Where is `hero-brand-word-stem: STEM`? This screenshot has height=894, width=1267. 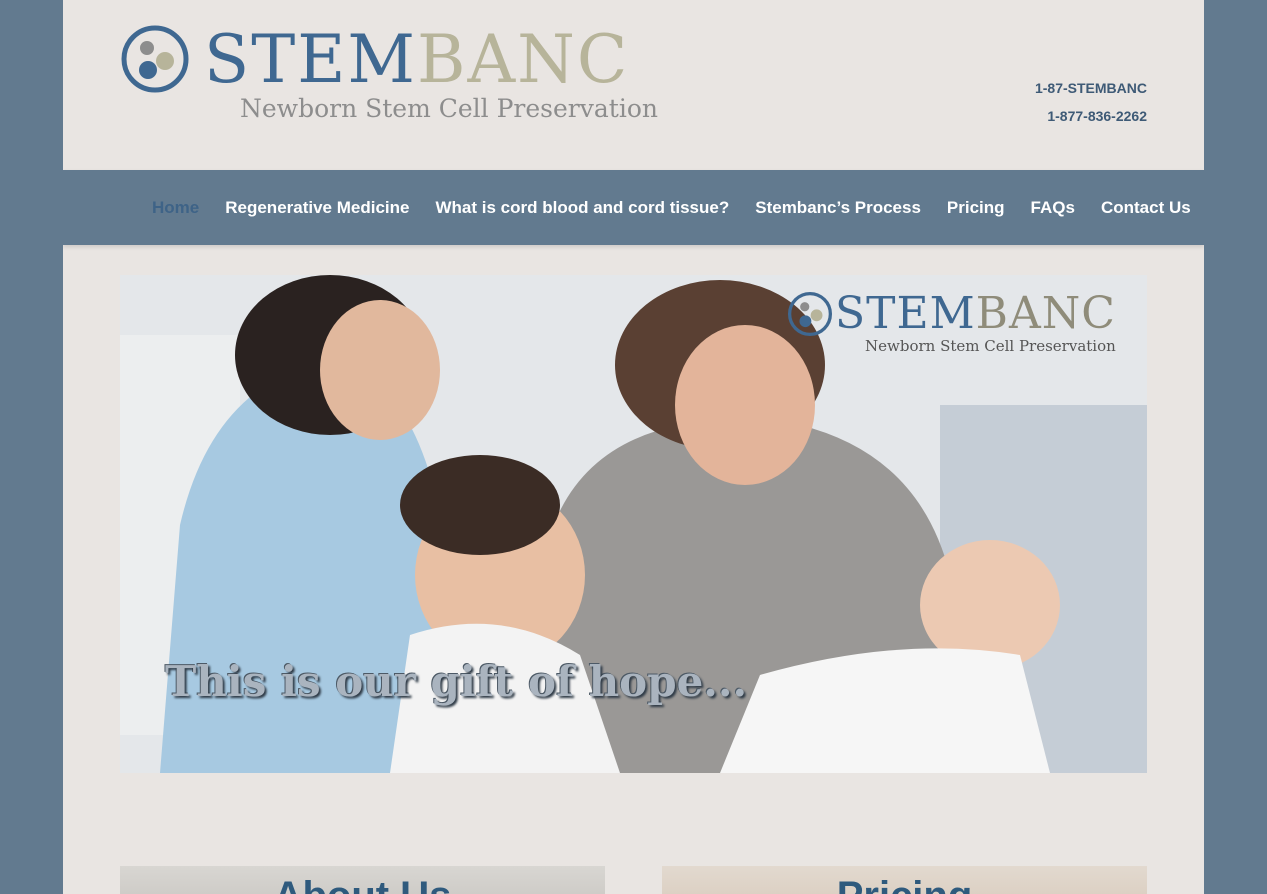
hero-brand-word-stem: STEM is located at coordinates (905, 313).